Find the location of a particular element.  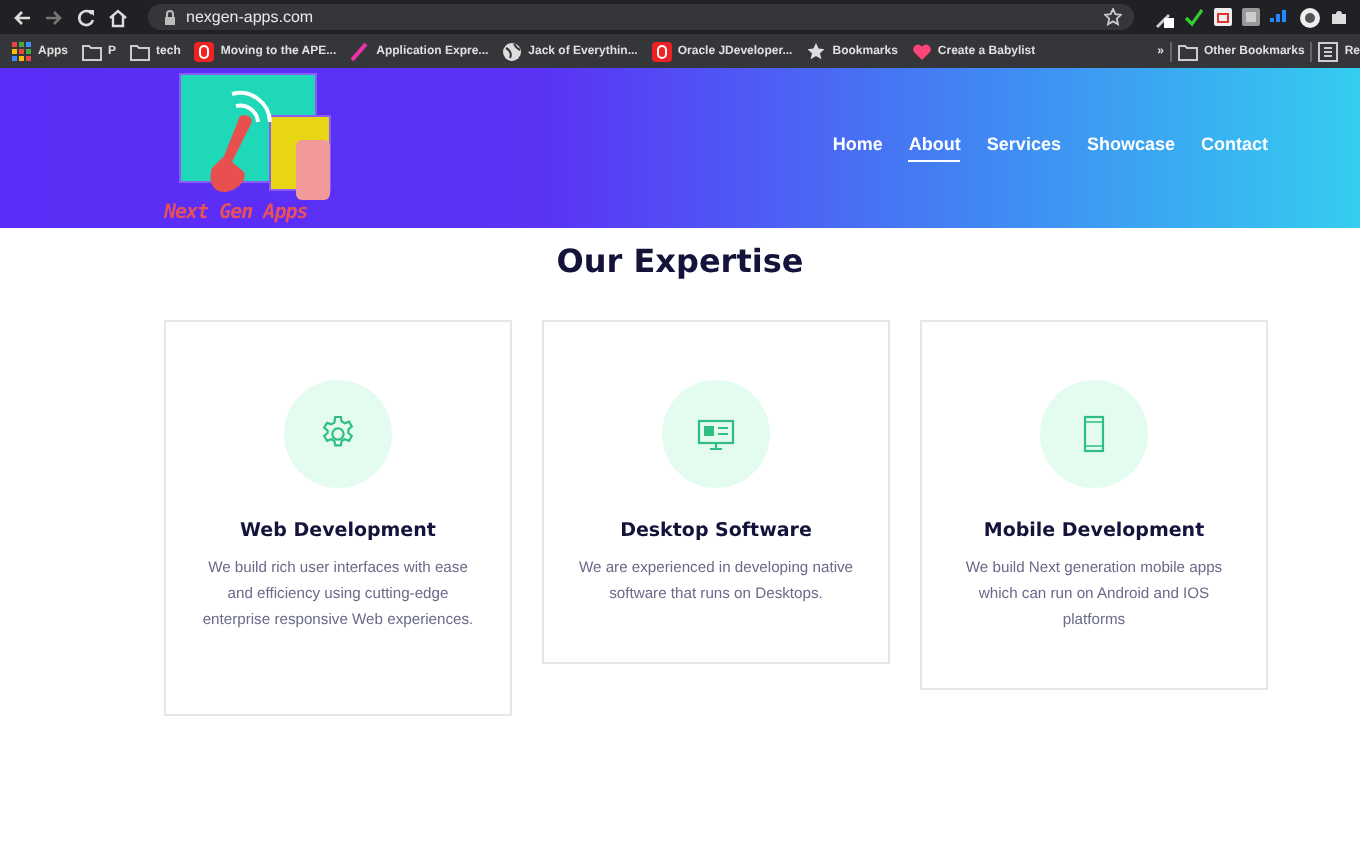

reload-icon is located at coordinates (86, 17).